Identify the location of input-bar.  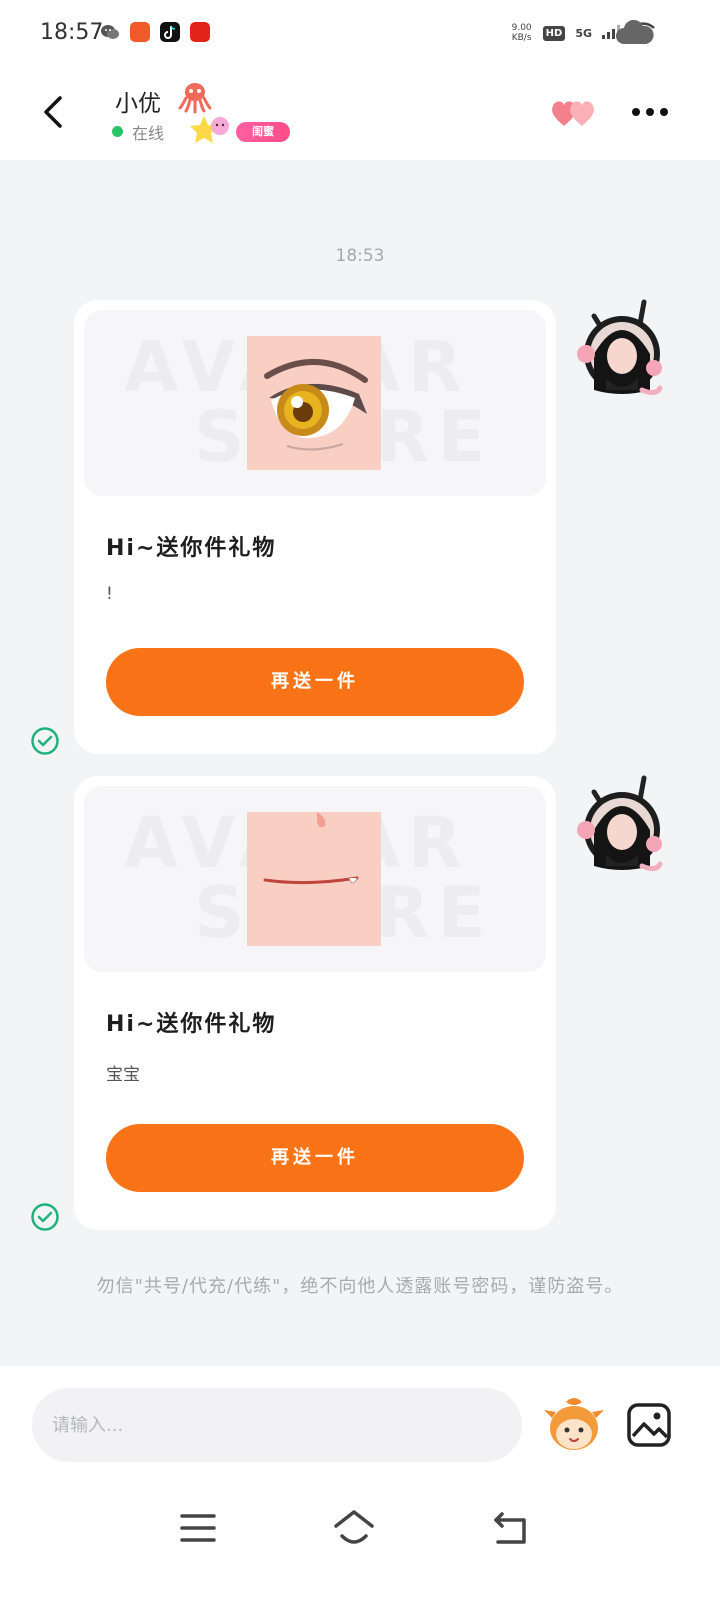
(360, 1426).